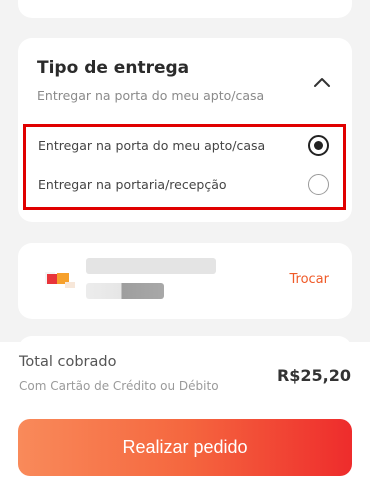 The height and width of the screenshot is (493, 370). Describe the element at coordinates (151, 95) in the screenshot. I see `delivery-type-subtitle: Entregar na porta do meu apto/casa` at that location.